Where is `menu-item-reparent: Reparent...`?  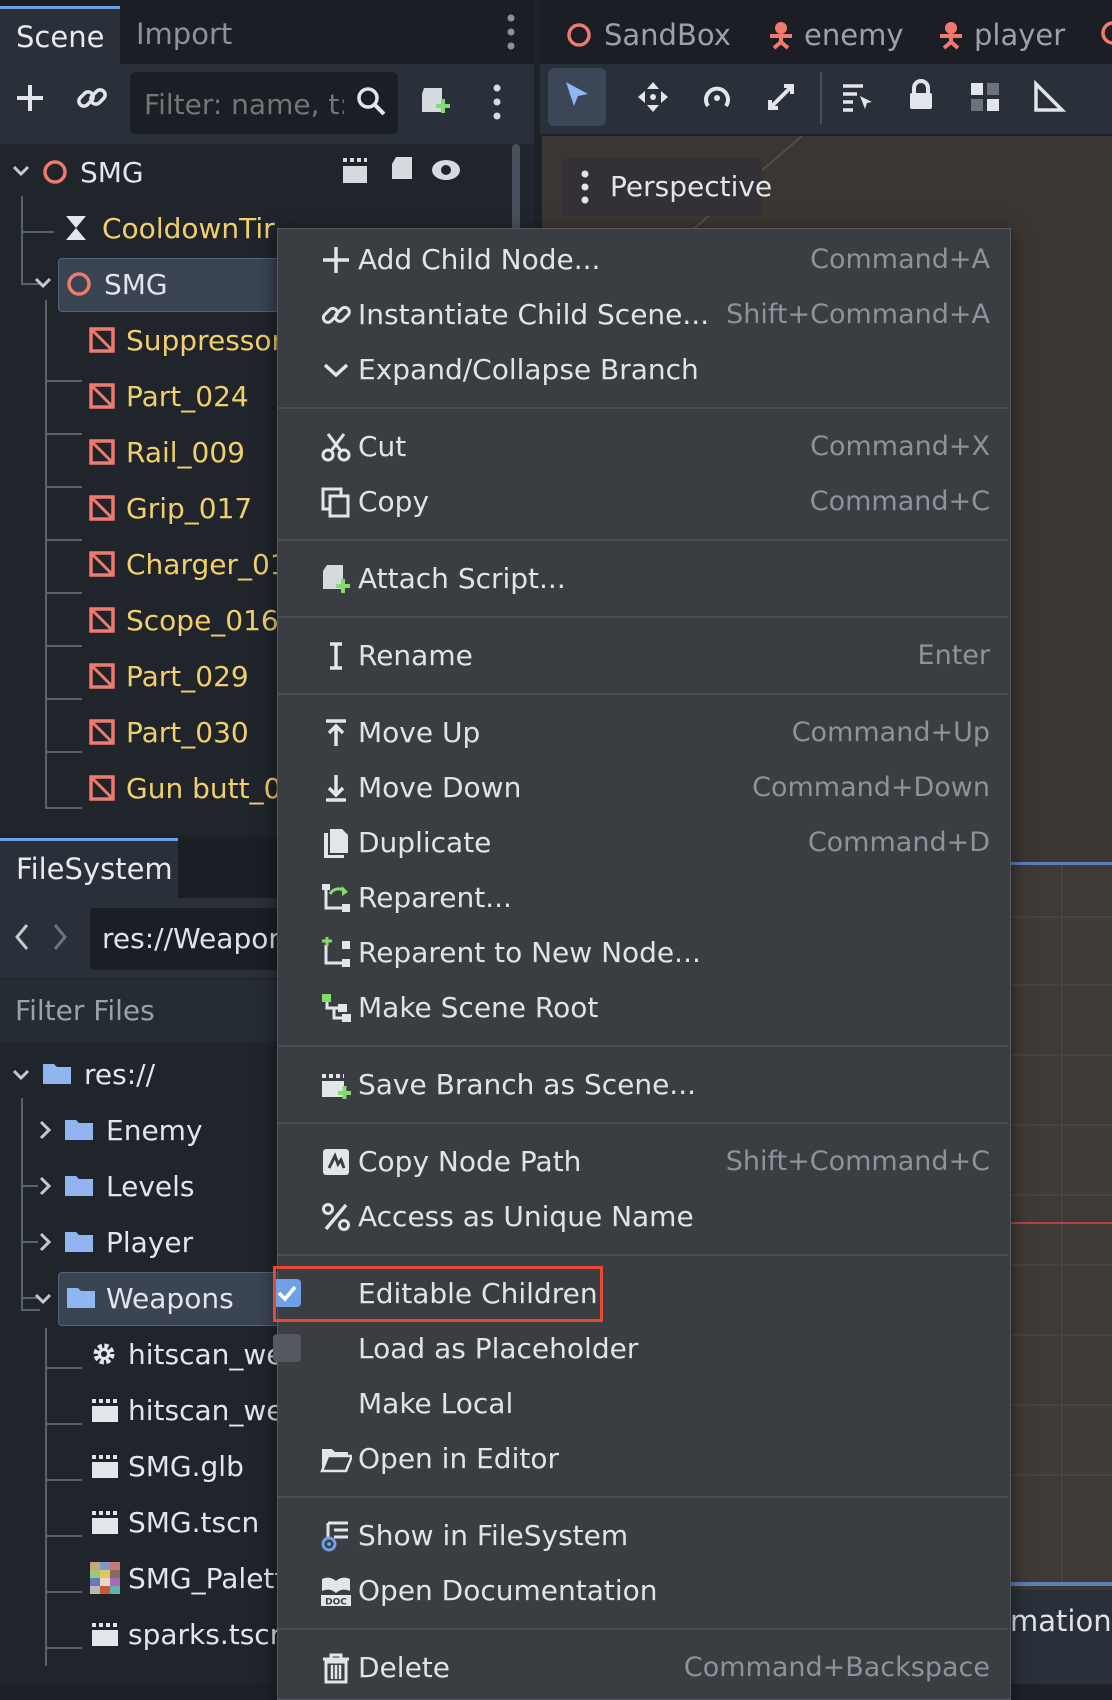
menu-item-reparent: Reparent... is located at coordinates (643, 897).